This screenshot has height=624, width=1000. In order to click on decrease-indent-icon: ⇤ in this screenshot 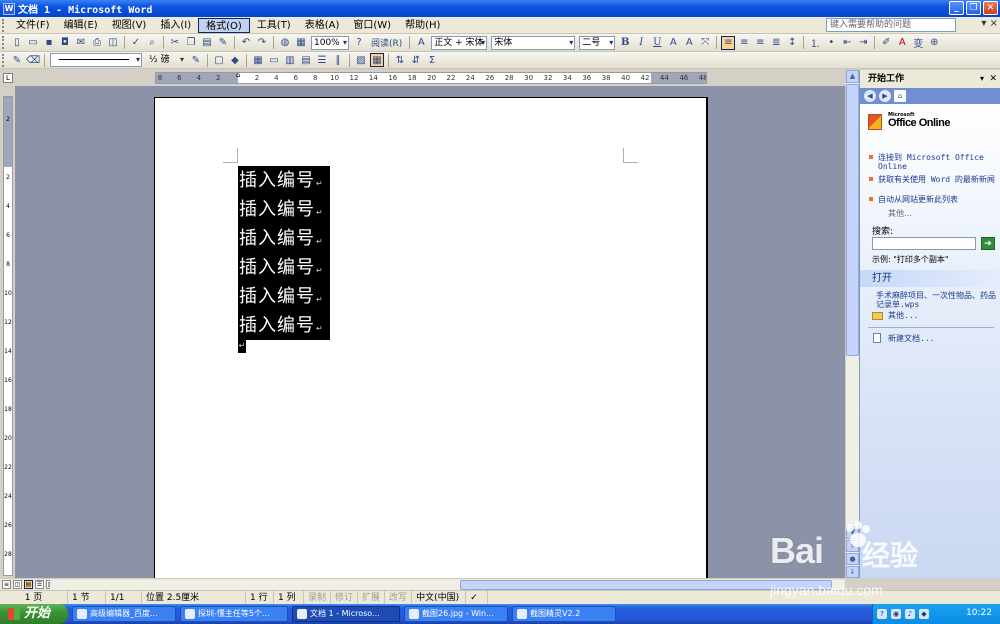, I will do `click(847, 43)`.